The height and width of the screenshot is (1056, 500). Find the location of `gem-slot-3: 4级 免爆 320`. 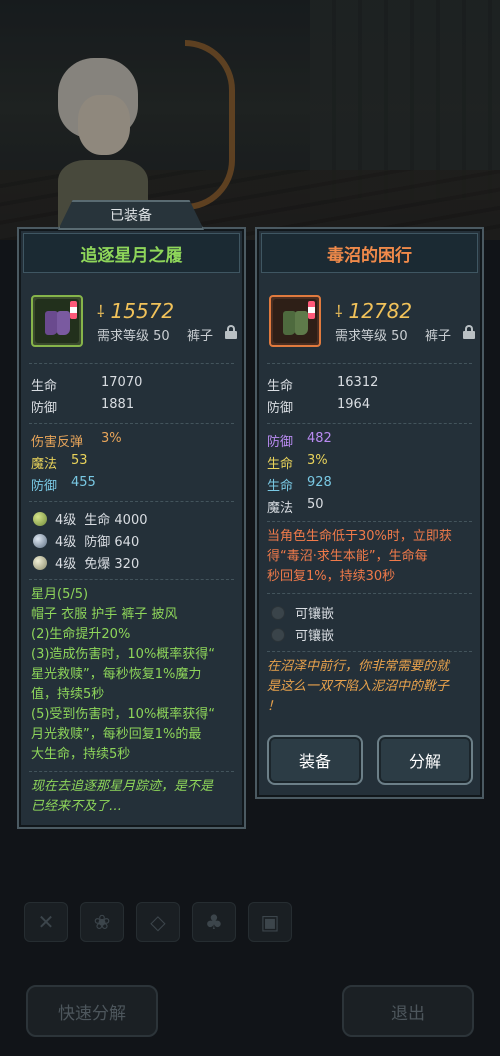

gem-slot-3: 4级 免爆 320 is located at coordinates (86, 562).